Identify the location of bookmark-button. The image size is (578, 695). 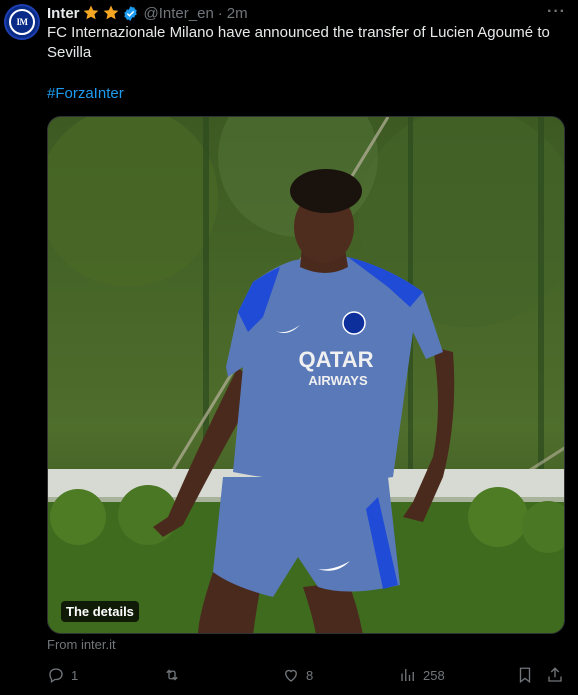
(525, 675).